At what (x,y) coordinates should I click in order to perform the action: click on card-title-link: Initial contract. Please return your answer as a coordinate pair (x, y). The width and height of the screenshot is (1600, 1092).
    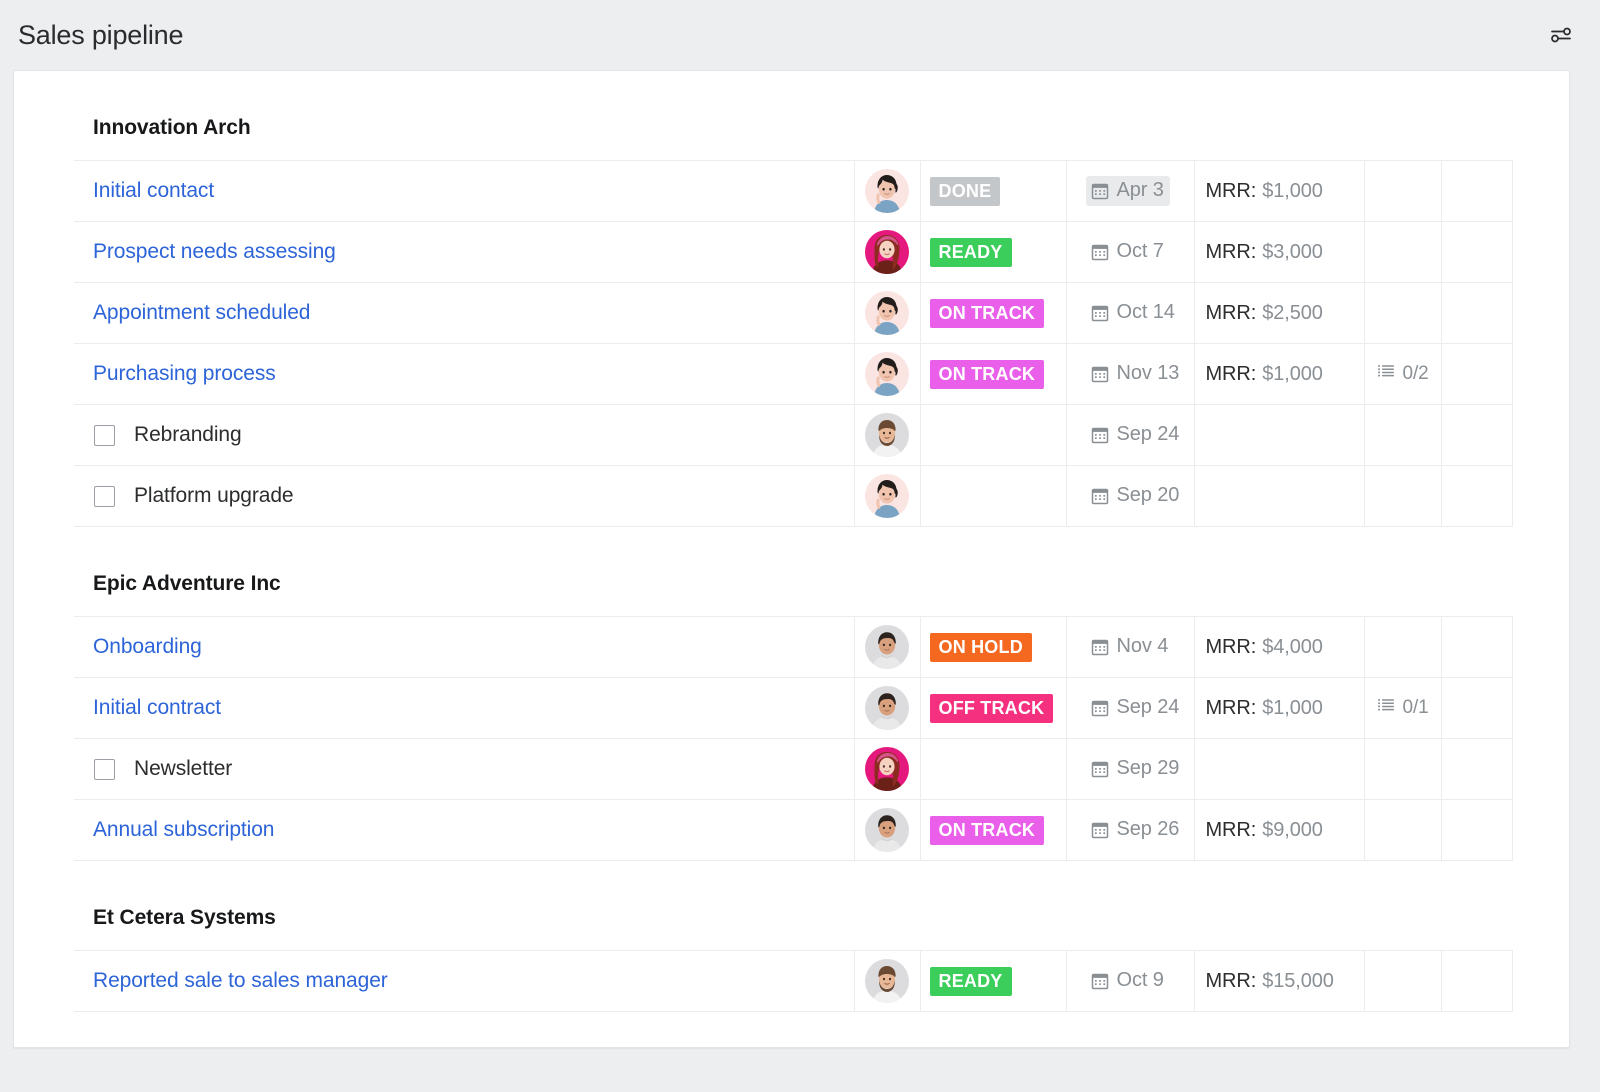
    Looking at the image, I should click on (157, 707).